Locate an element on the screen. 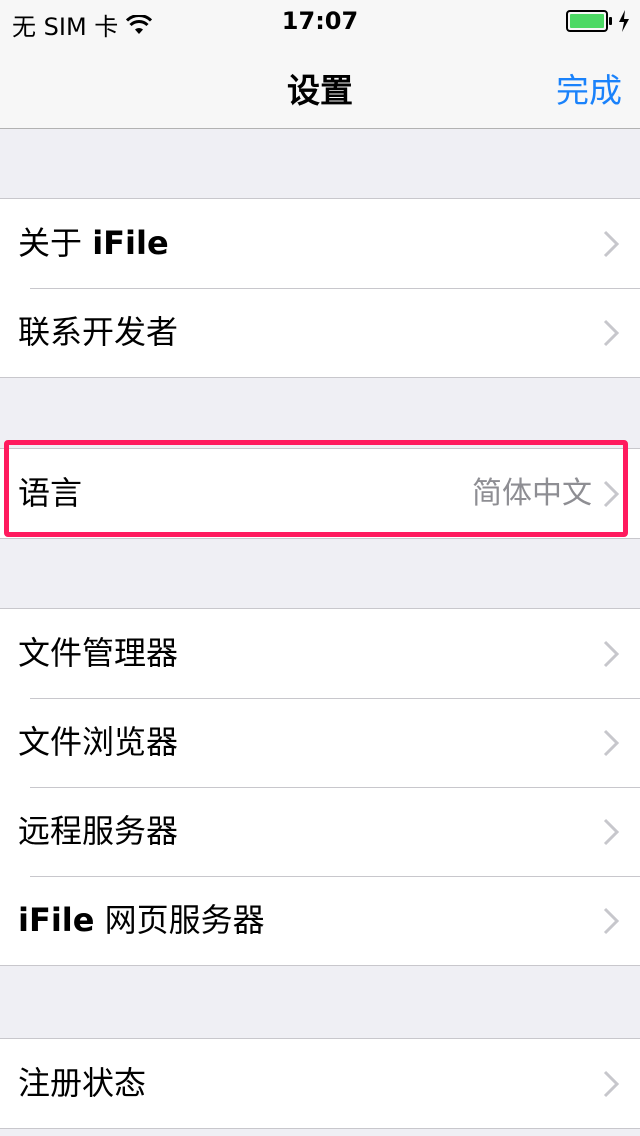 This screenshot has height=1136, width=640. row-label: 关于 iFile is located at coordinates (93, 243).